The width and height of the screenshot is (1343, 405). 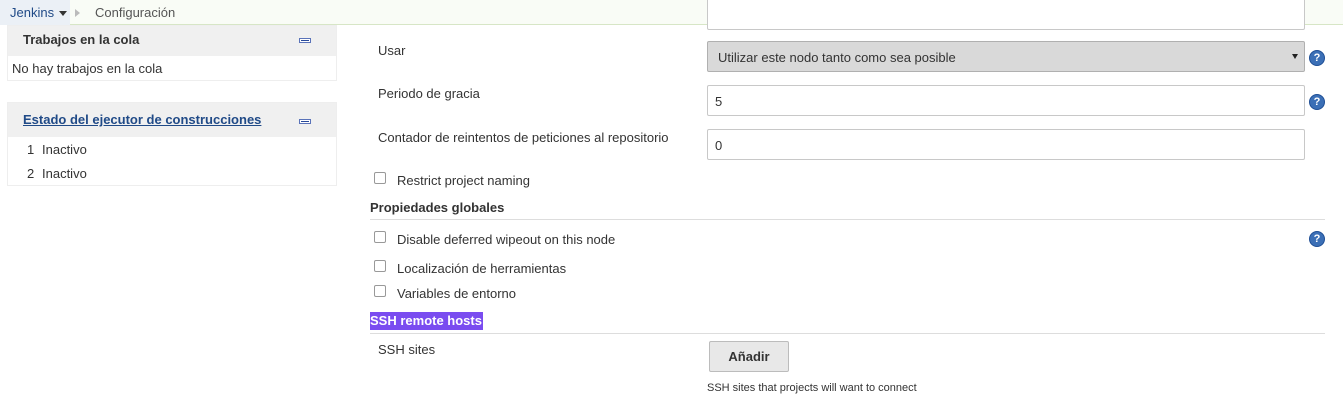 I want to click on restrict-naming-checkbox, so click(x=380, y=178).